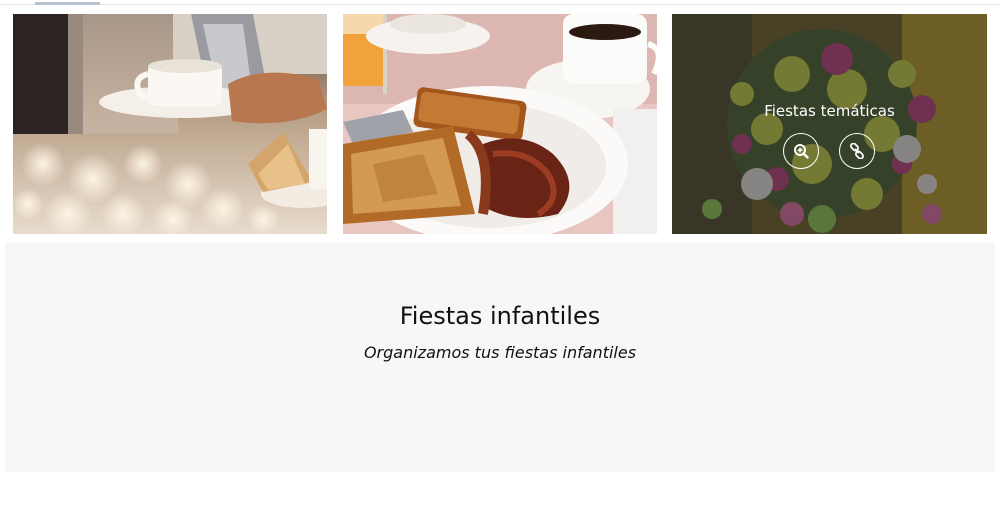  Describe the element at coordinates (500, 316) in the screenshot. I see `feature-title: Fiestas infantiles` at that location.